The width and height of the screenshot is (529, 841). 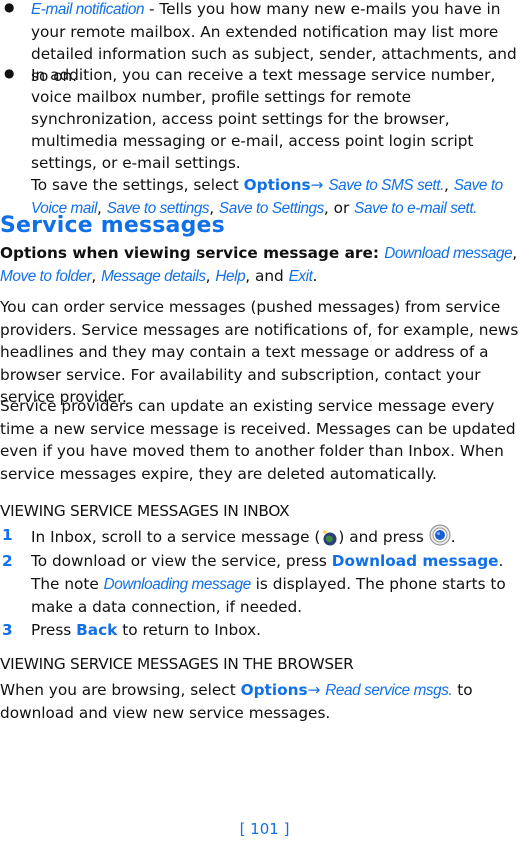 I want to click on section-title: Service messages, so click(x=112, y=225).